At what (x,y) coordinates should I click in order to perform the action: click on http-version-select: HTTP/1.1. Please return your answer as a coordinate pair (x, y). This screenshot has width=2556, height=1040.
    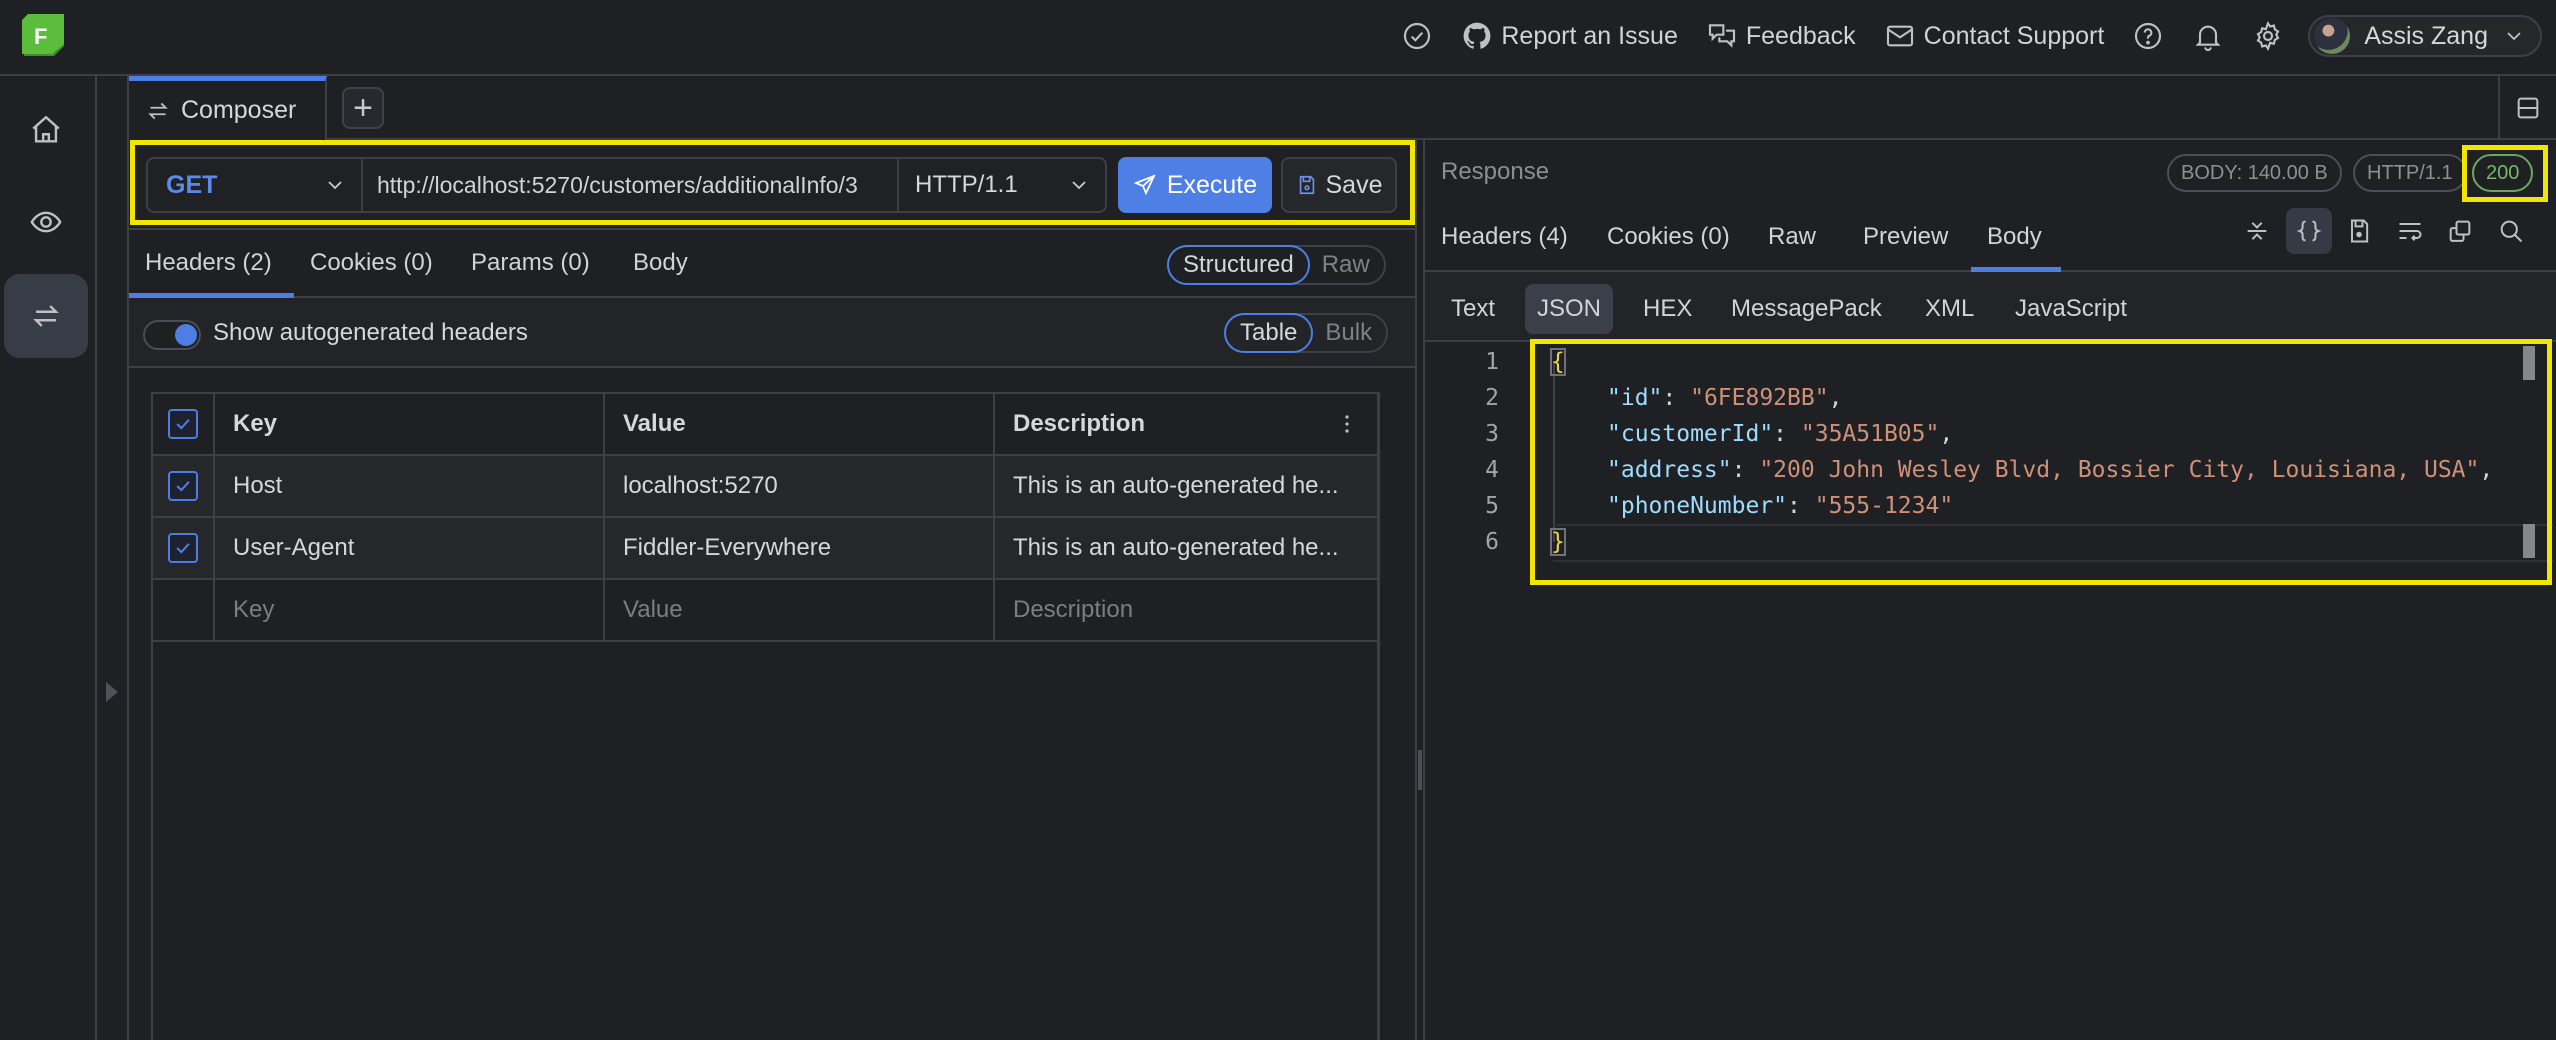
    Looking at the image, I should click on (1002, 185).